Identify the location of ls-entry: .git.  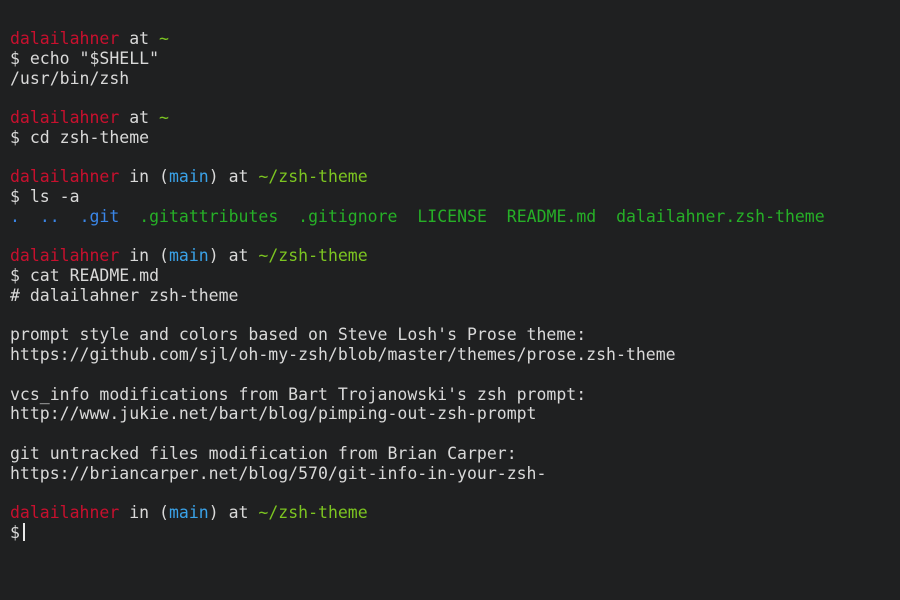
(99, 216).